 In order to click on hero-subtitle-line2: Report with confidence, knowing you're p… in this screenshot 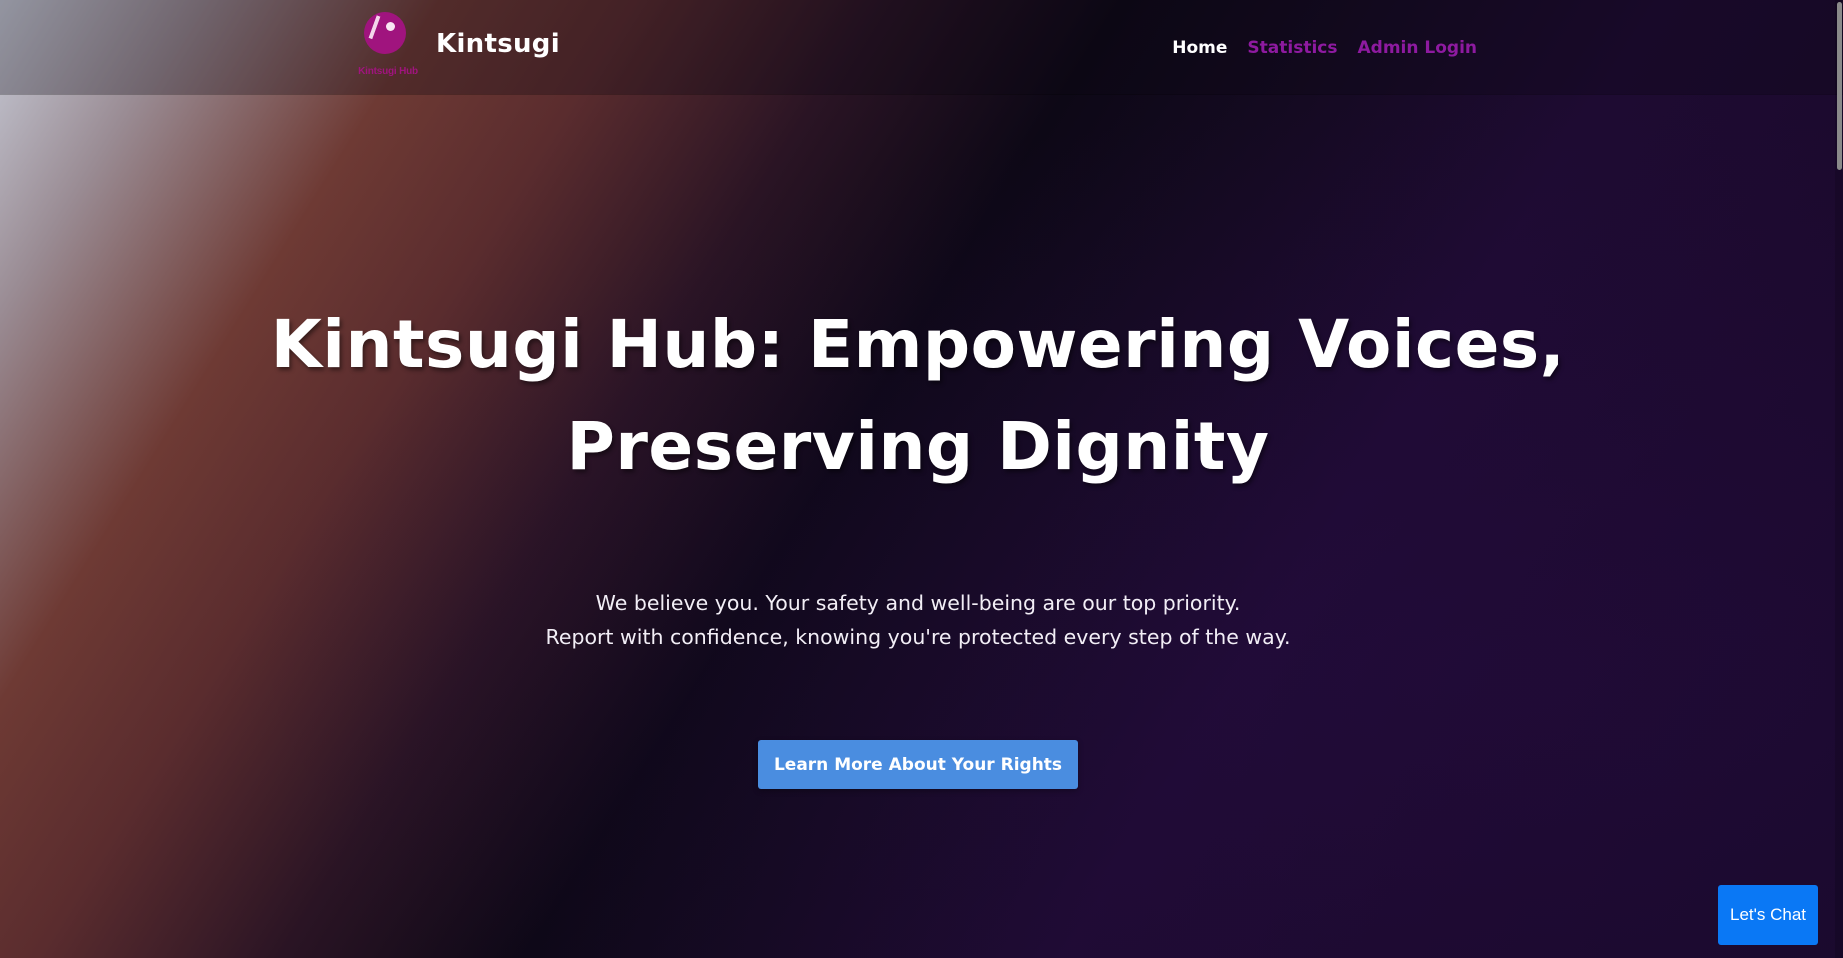, I will do `click(918, 637)`.